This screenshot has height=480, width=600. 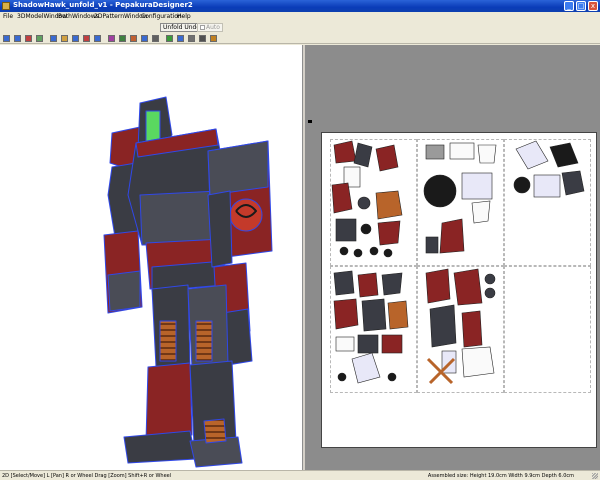 What do you see at coordinates (191, 38) in the screenshot?
I see `camera-icon` at bounding box center [191, 38].